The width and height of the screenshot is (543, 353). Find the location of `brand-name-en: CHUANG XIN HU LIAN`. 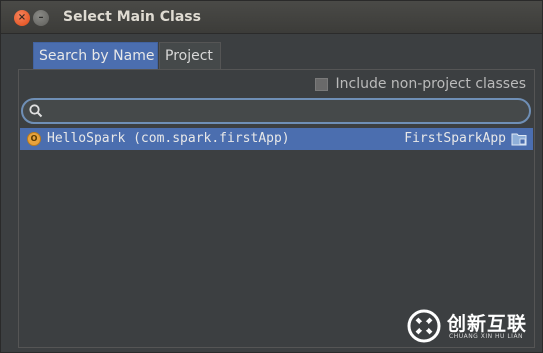

brand-name-en: CHUANG XIN HU LIAN is located at coordinates (486, 336).